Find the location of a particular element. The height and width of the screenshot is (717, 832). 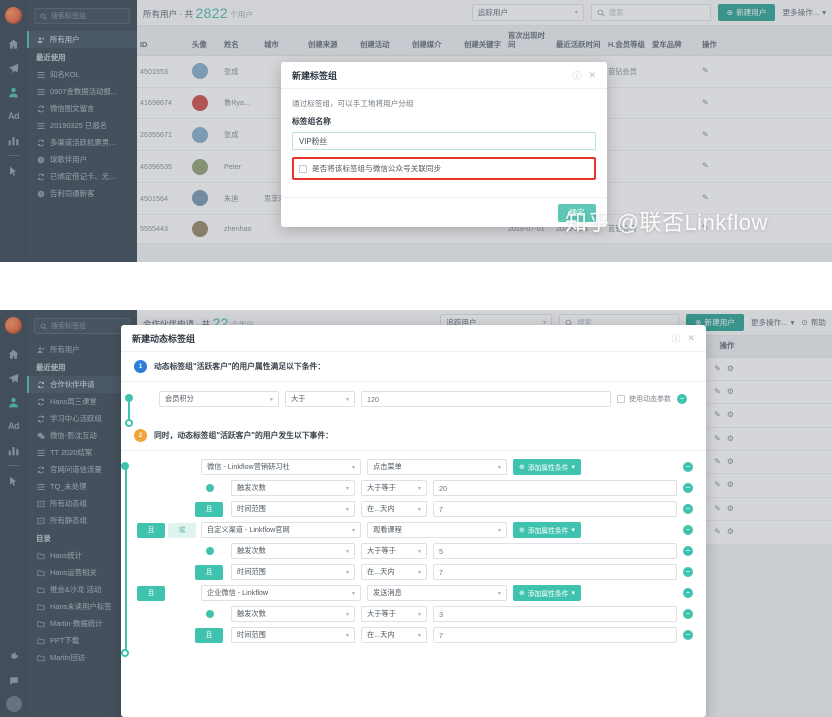

channel-select: 自定义渠道 - Linkflow官网 ▾ is located at coordinates (281, 530).